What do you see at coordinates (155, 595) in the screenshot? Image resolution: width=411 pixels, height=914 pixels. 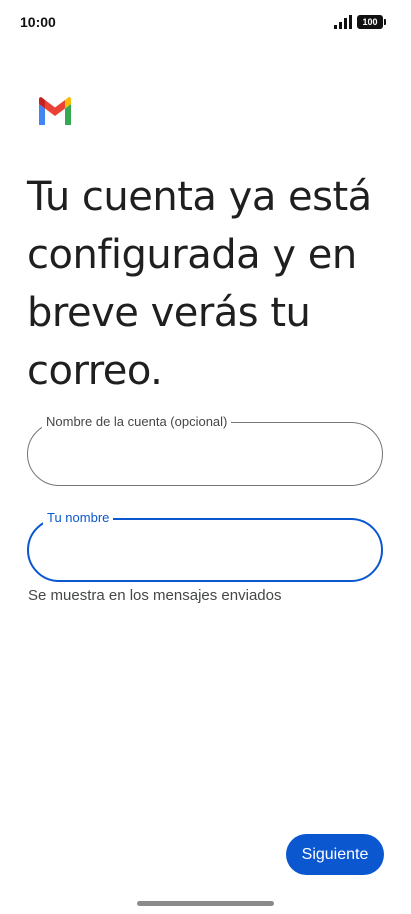 I see `your-name-helper-text: Se muestra en los mensajes enviados` at bounding box center [155, 595].